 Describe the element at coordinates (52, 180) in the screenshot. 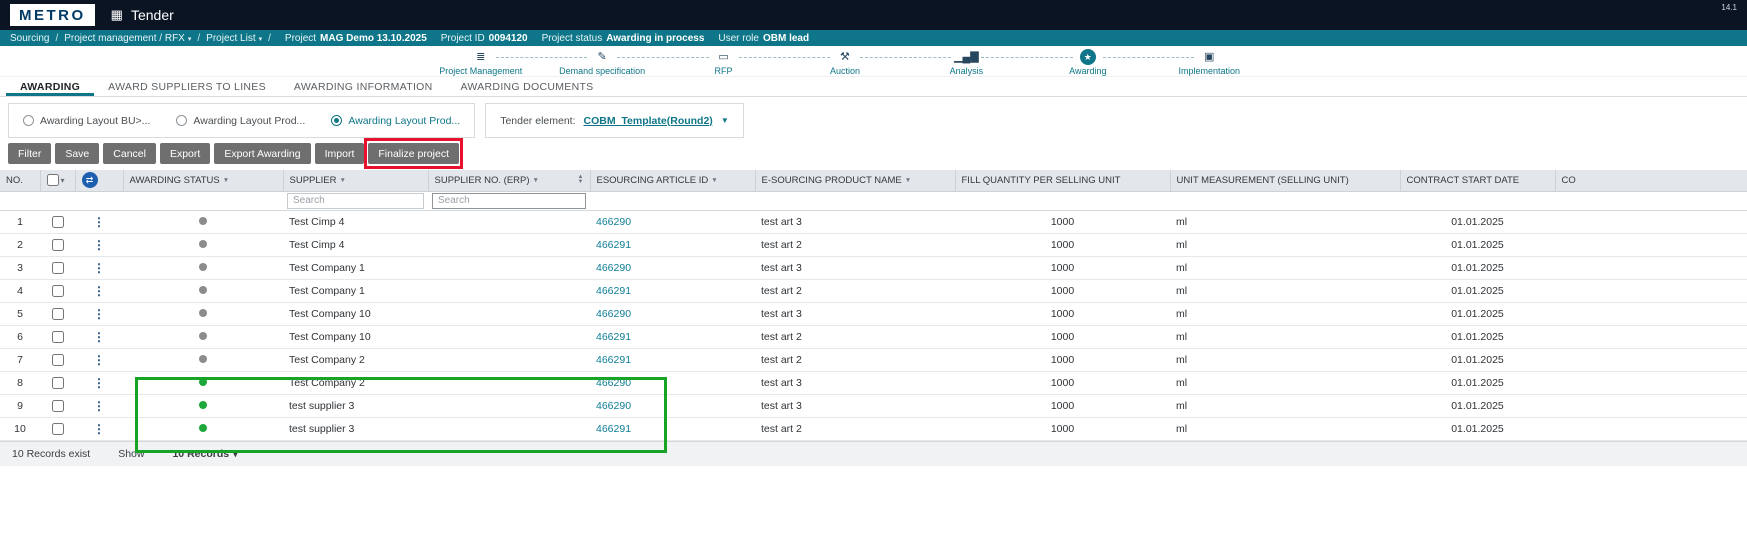

I see `select-all-checkbox` at that location.